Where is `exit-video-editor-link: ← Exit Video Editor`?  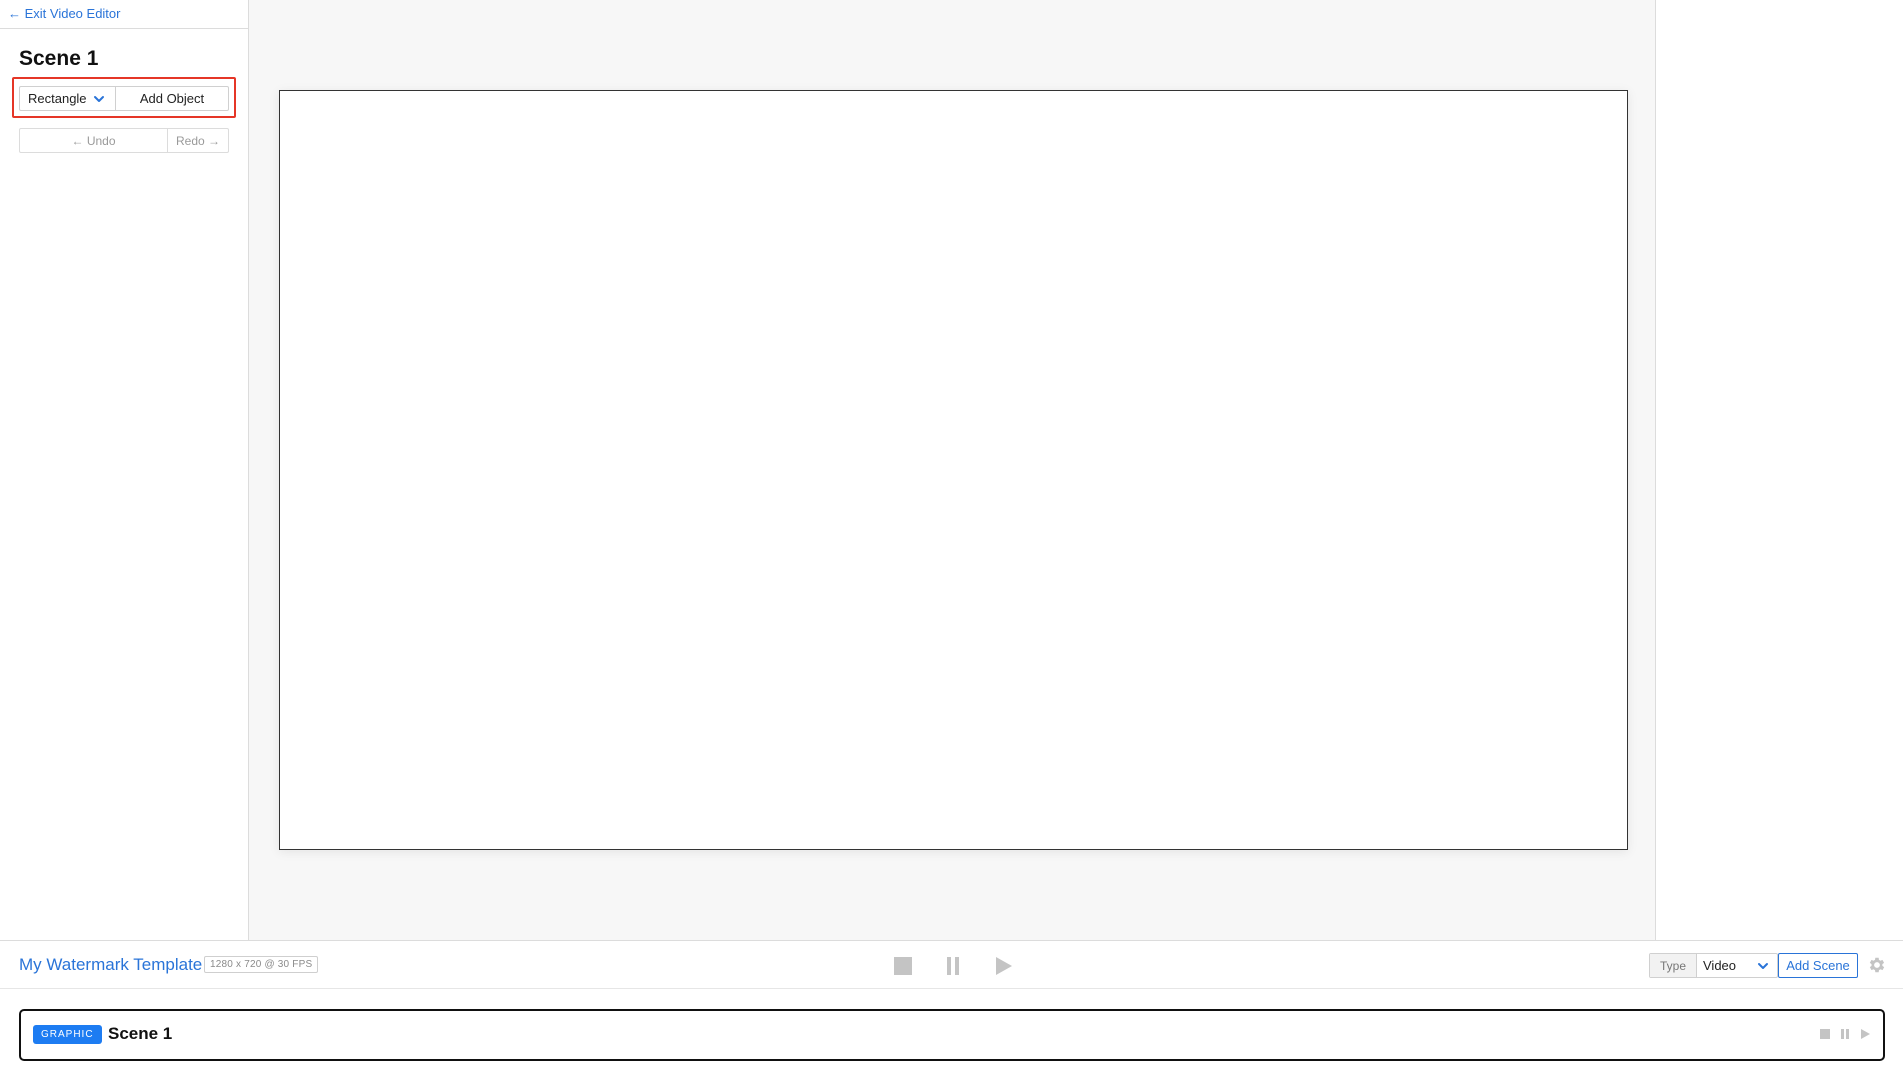 exit-video-editor-link: ← Exit Video Editor is located at coordinates (124, 14).